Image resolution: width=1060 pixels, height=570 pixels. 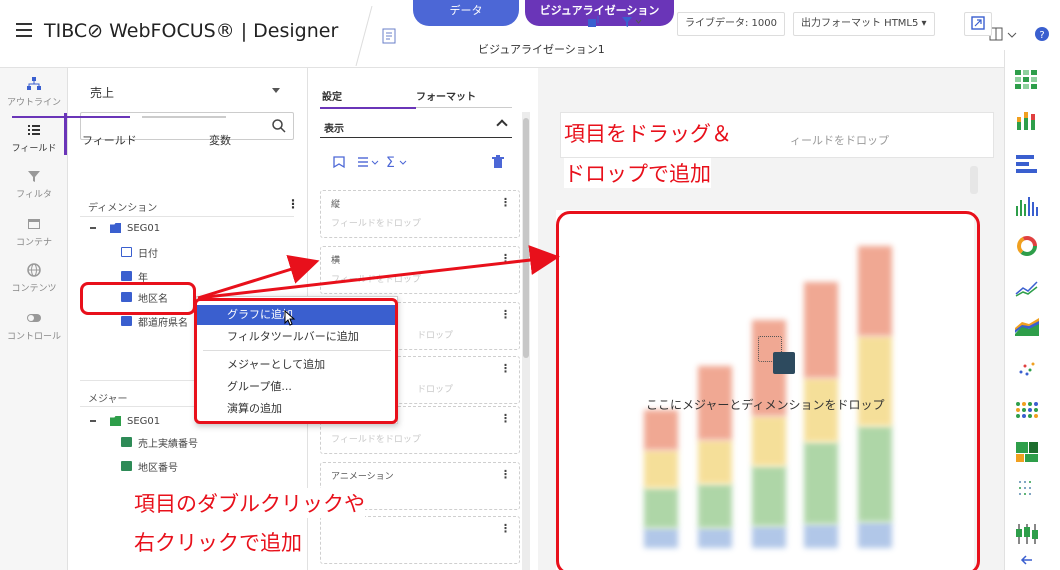 I want to click on layout-toggle-icon, so click(x=1003, y=34).